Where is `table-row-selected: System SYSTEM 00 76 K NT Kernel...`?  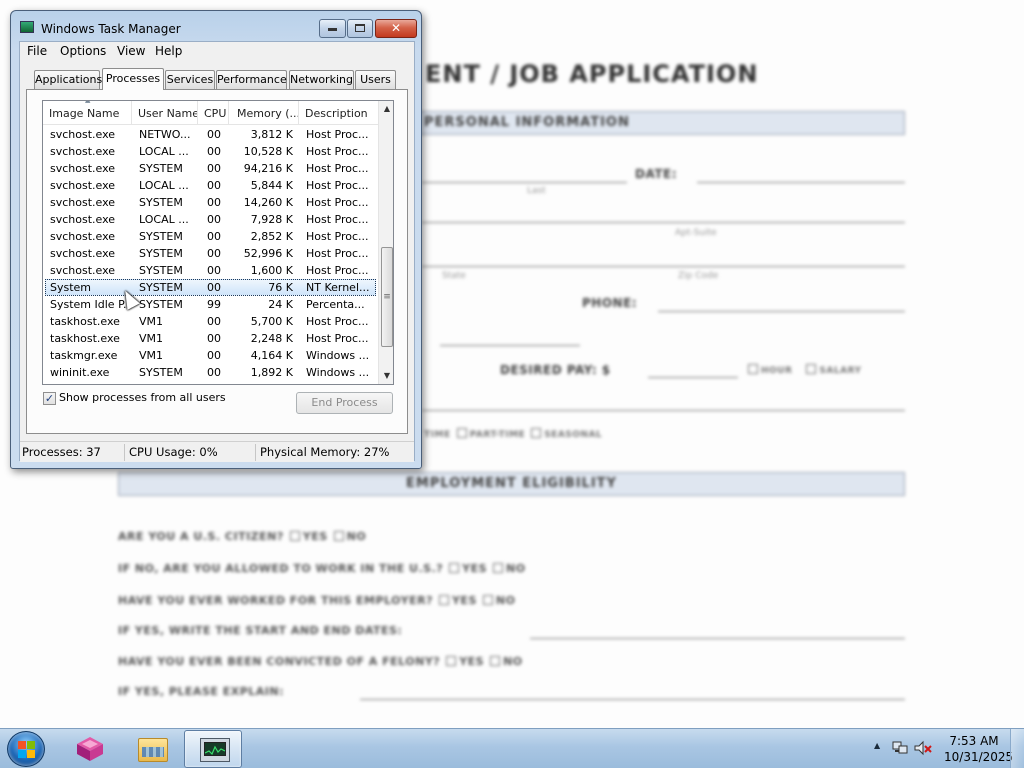 table-row-selected: System SYSTEM 00 76 K NT Kernel... is located at coordinates (210, 287).